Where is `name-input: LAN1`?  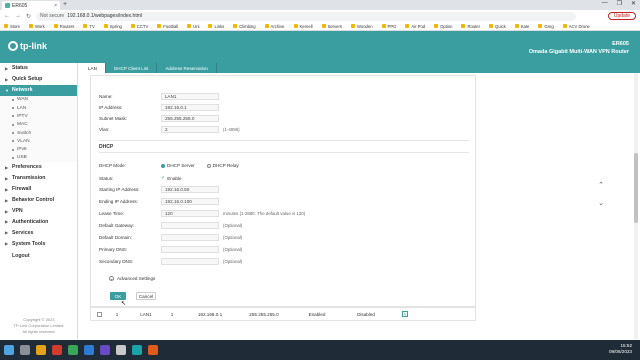
name-input: LAN1 is located at coordinates (190, 96).